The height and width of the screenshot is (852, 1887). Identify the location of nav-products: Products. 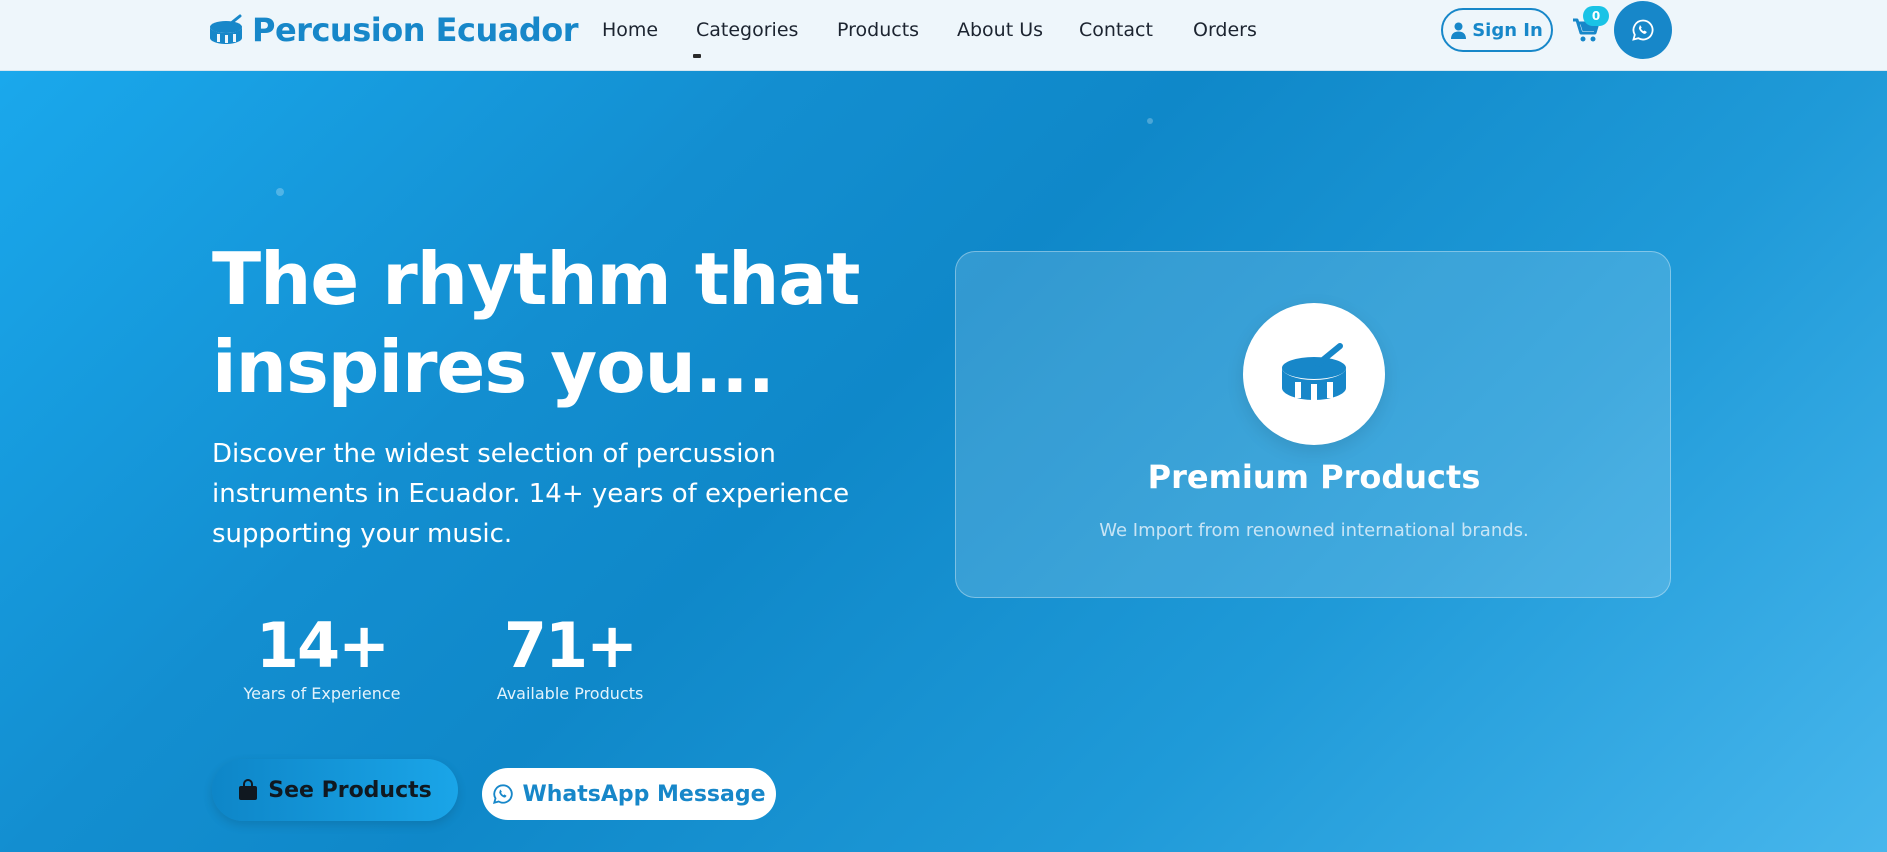
(878, 30).